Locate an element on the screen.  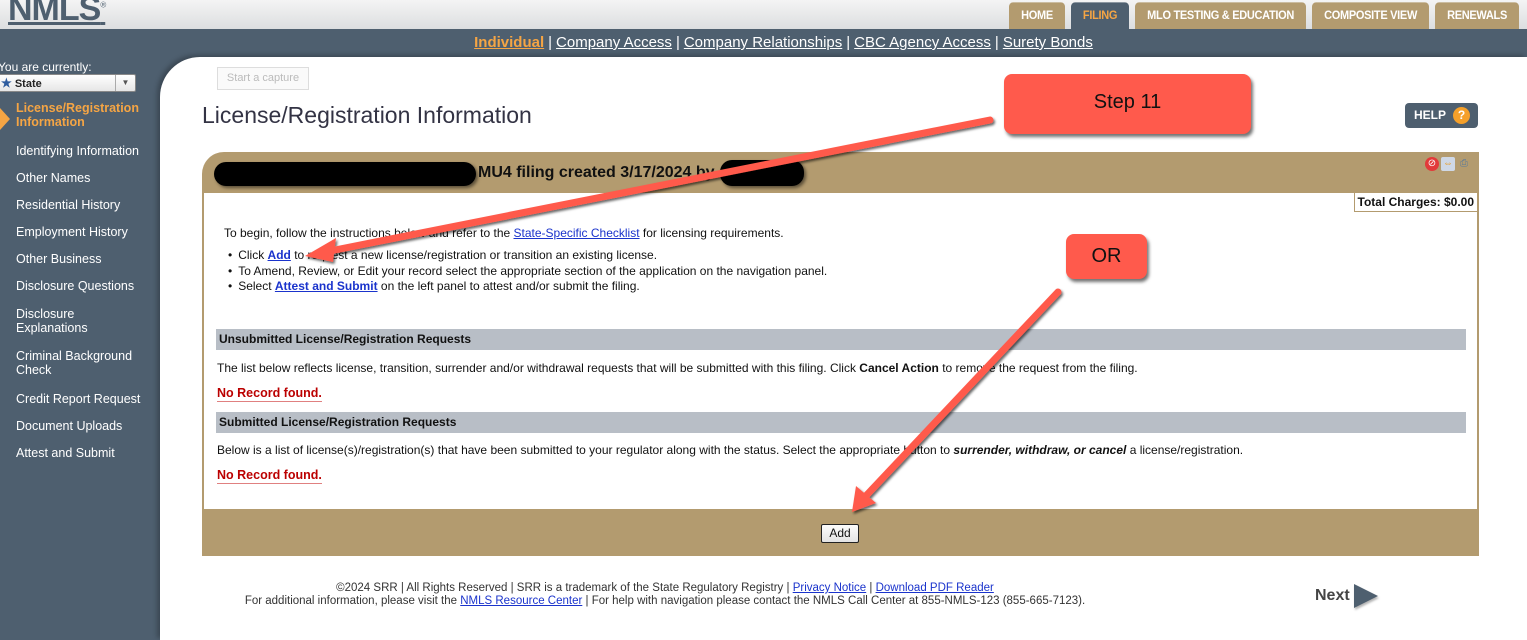
context-select: ★ State ▼ is located at coordinates (68, 83).